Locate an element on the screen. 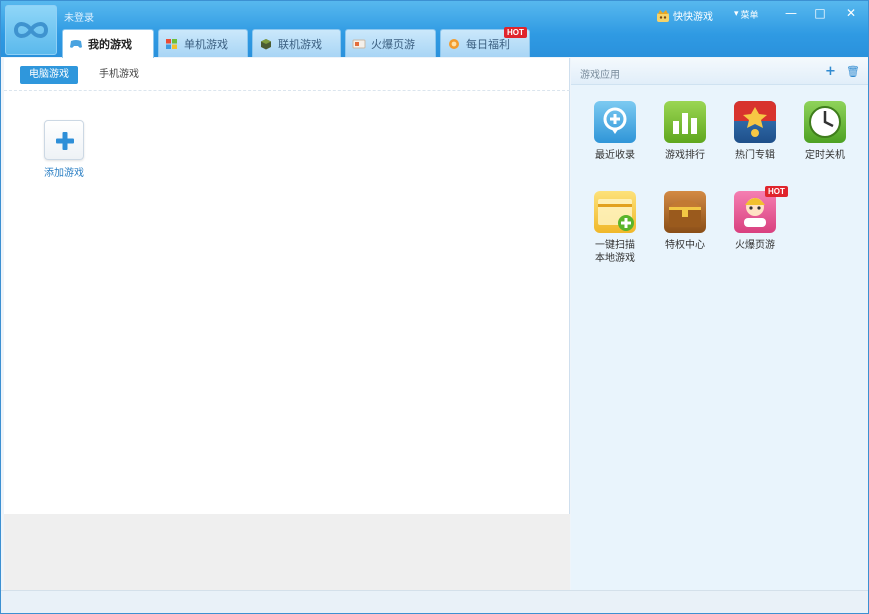 Image resolution: width=869 pixels, height=614 pixels. minimize-button: — is located at coordinates (791, 13).